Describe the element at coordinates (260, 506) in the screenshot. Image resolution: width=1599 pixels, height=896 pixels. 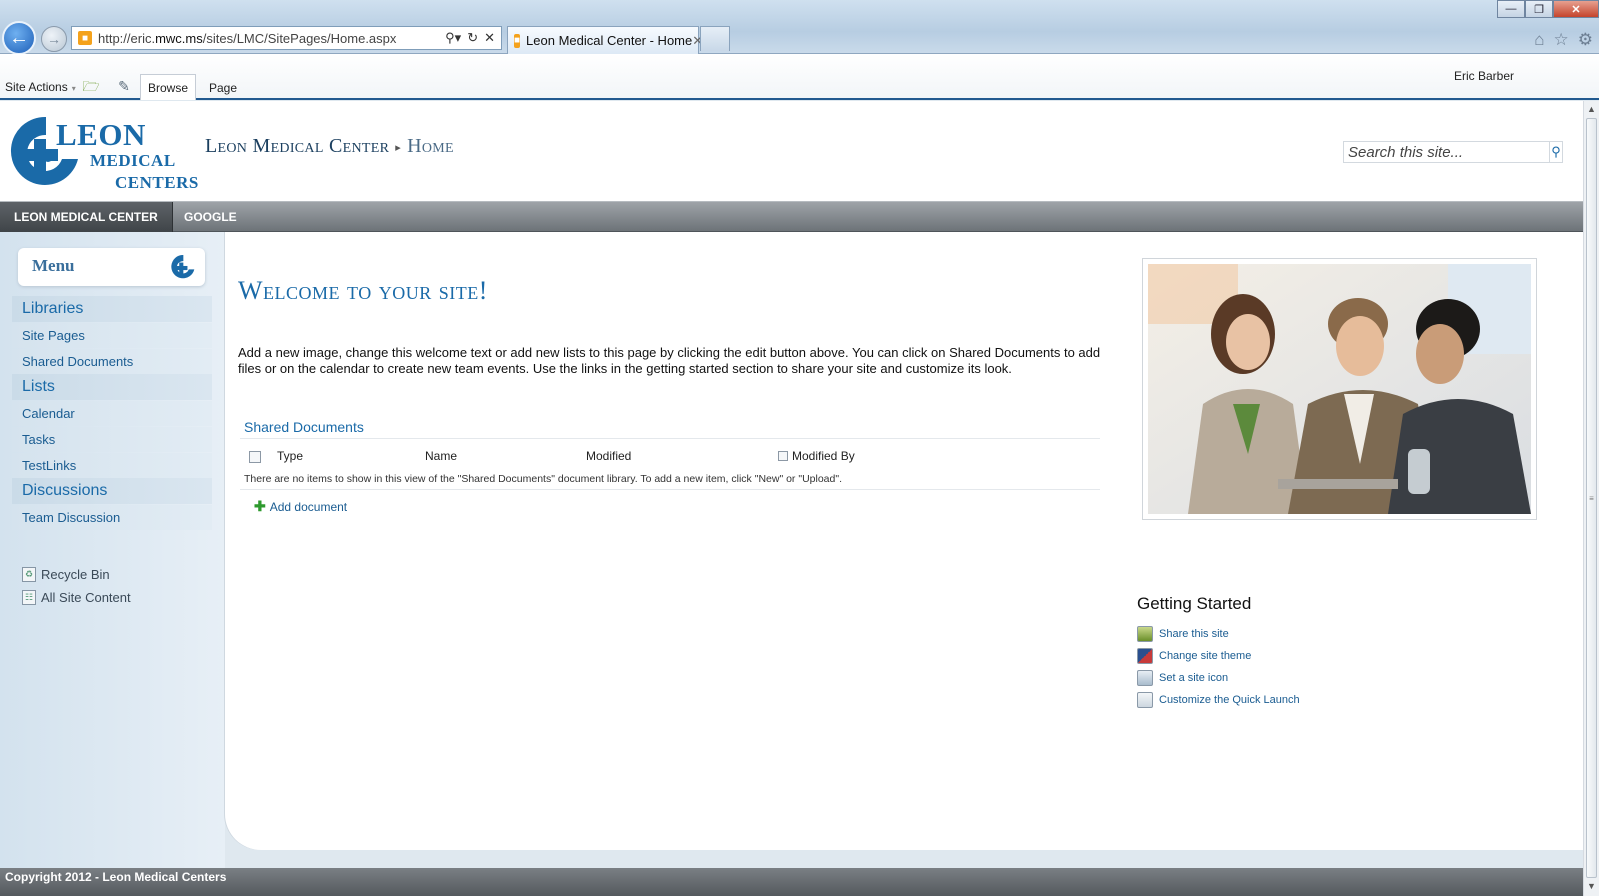
I see `add-plus-icon: ✚` at that location.